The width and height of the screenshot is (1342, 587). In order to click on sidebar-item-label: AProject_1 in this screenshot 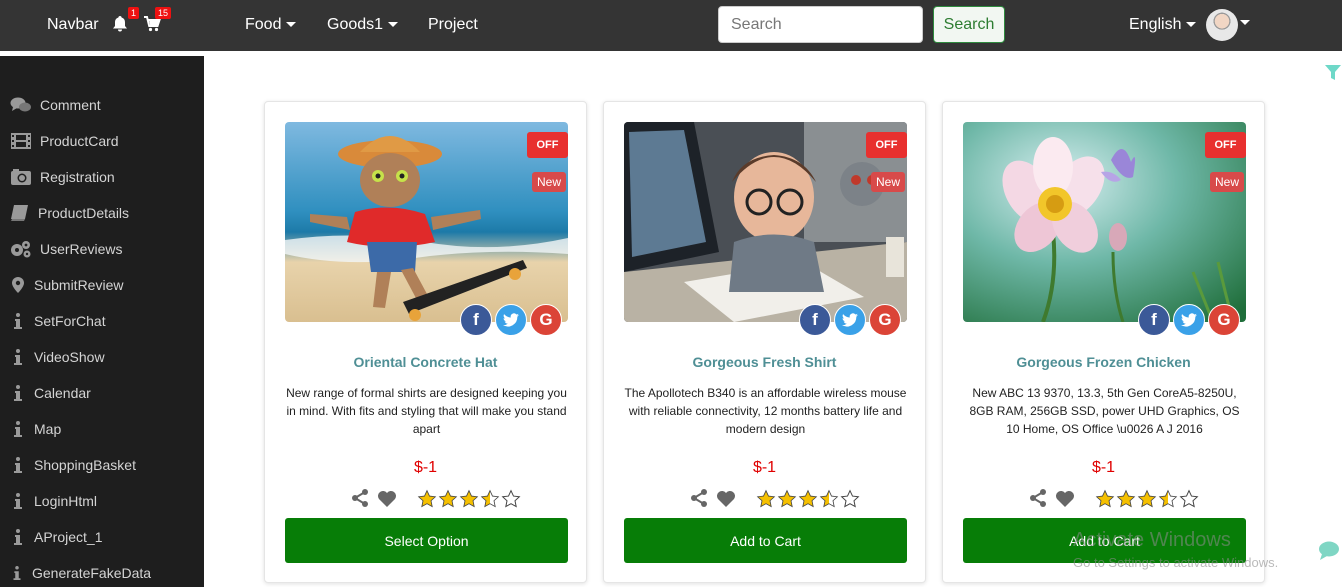, I will do `click(68, 537)`.